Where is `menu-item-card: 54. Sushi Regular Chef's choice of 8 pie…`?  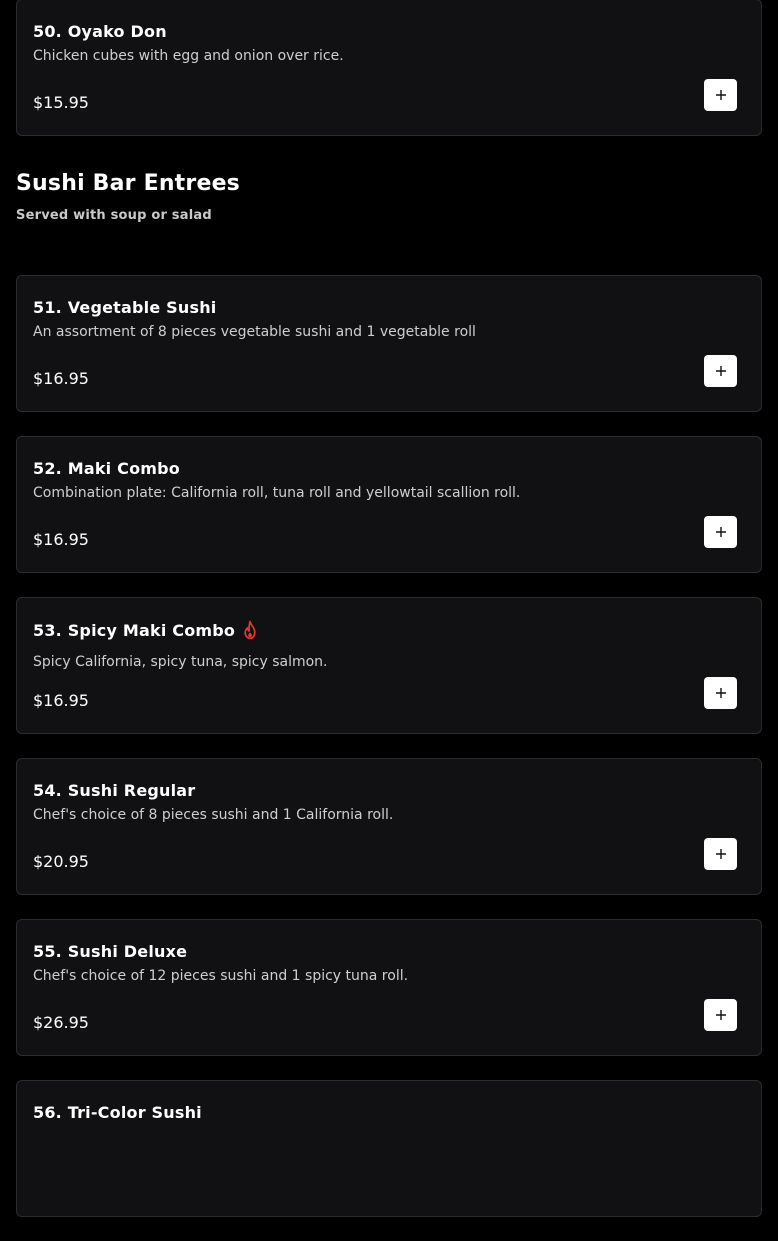
menu-item-card: 54. Sushi Regular Chef's choice of 8 pie… is located at coordinates (389, 826).